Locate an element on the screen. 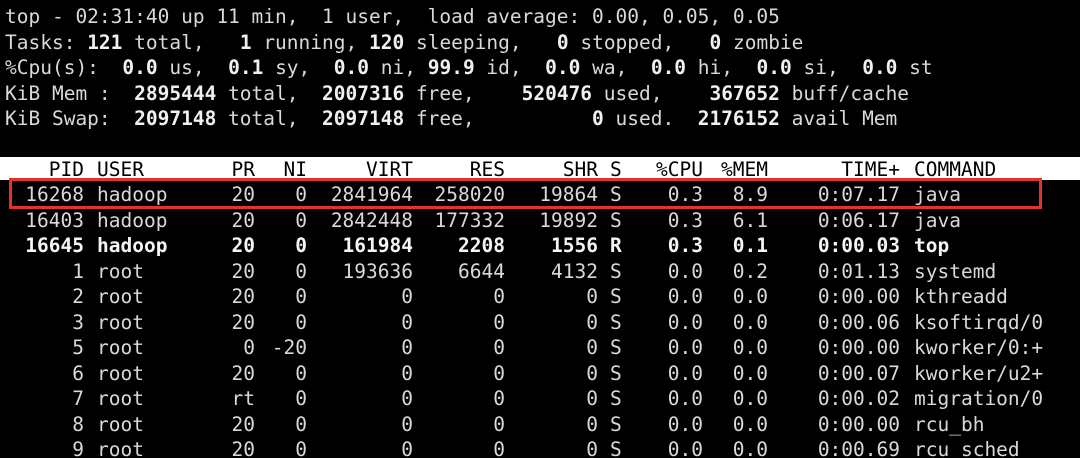  column-header-time: TIME+ is located at coordinates (870, 169).